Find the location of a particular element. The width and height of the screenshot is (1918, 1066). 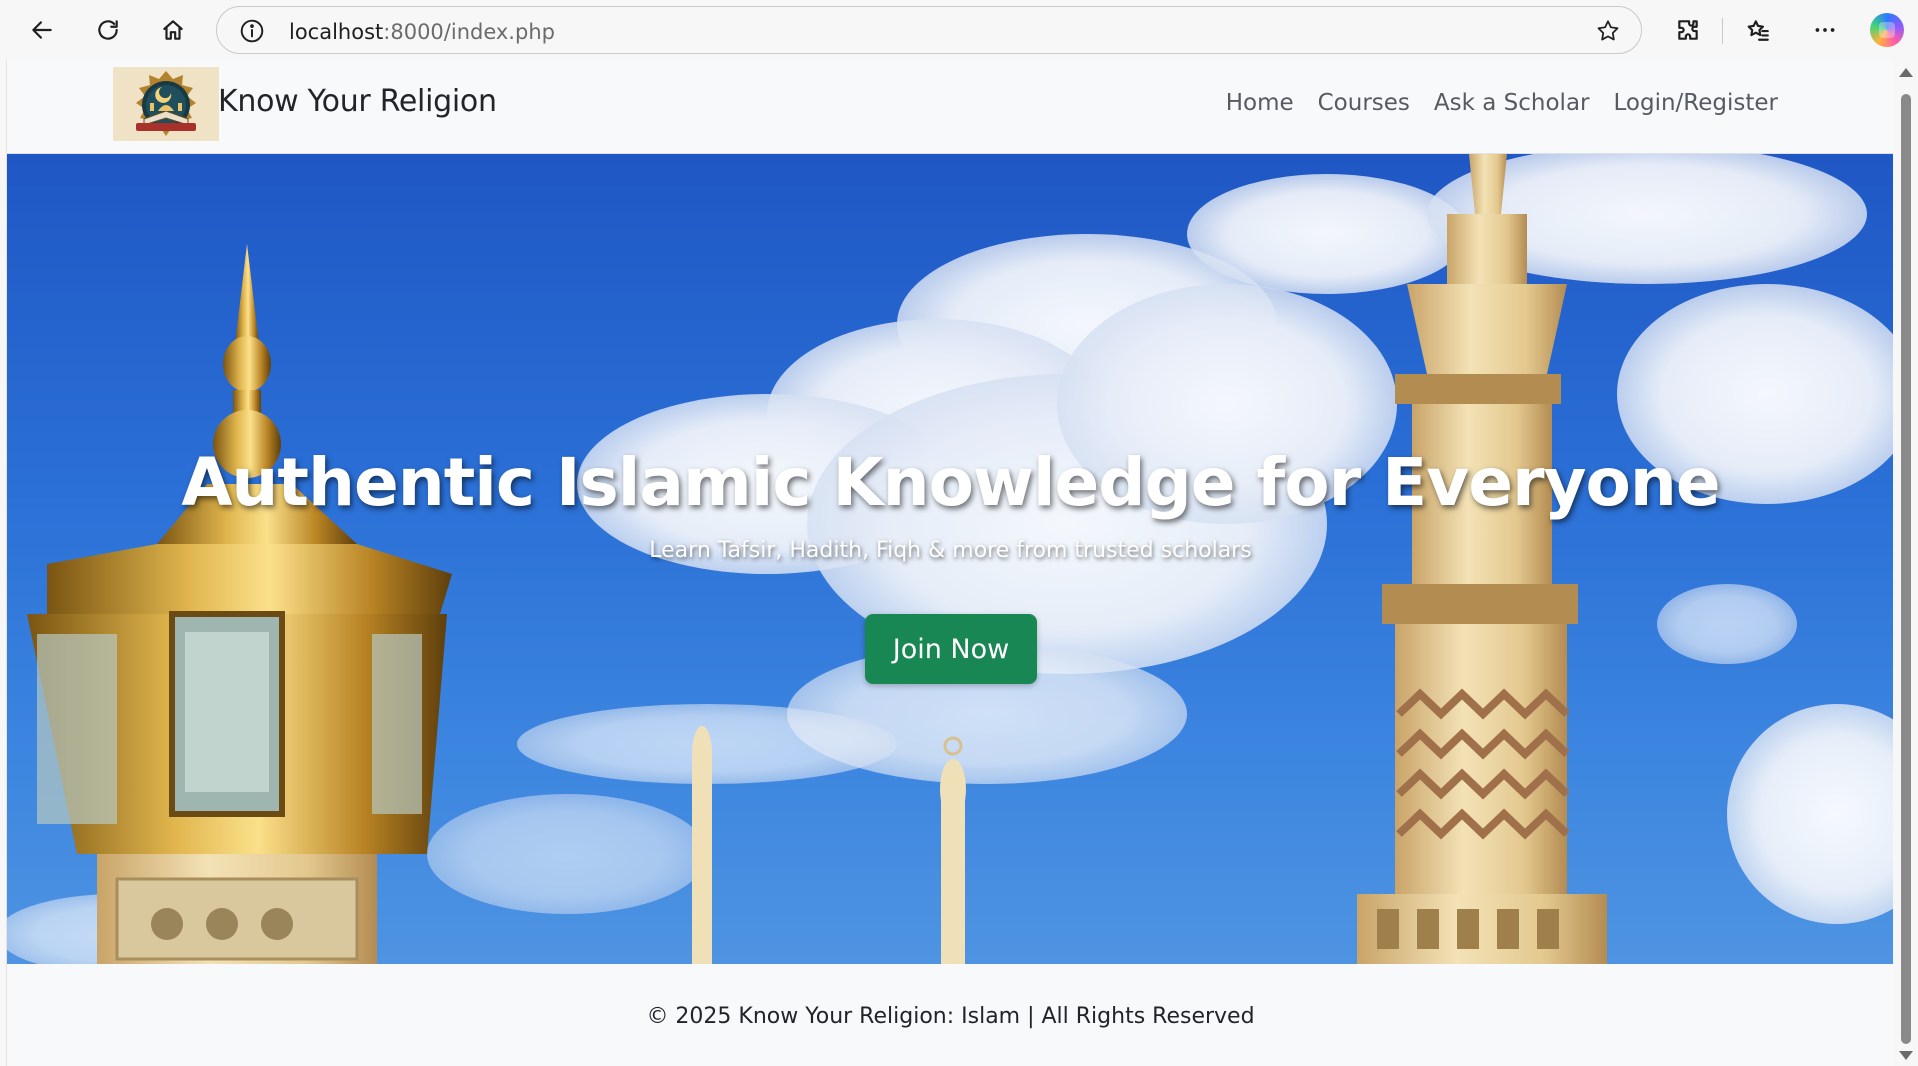

home-icon is located at coordinates (173, 30).